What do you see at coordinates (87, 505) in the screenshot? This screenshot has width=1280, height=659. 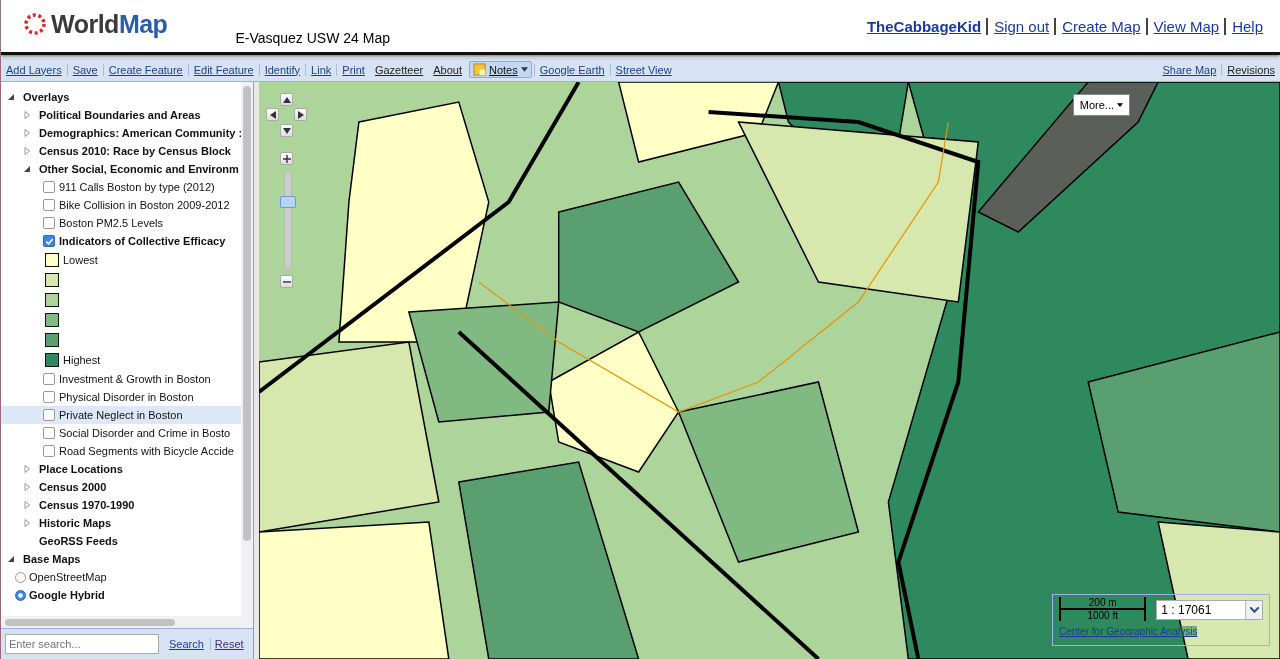 I see `tree-folder: Census 1970-1990` at bounding box center [87, 505].